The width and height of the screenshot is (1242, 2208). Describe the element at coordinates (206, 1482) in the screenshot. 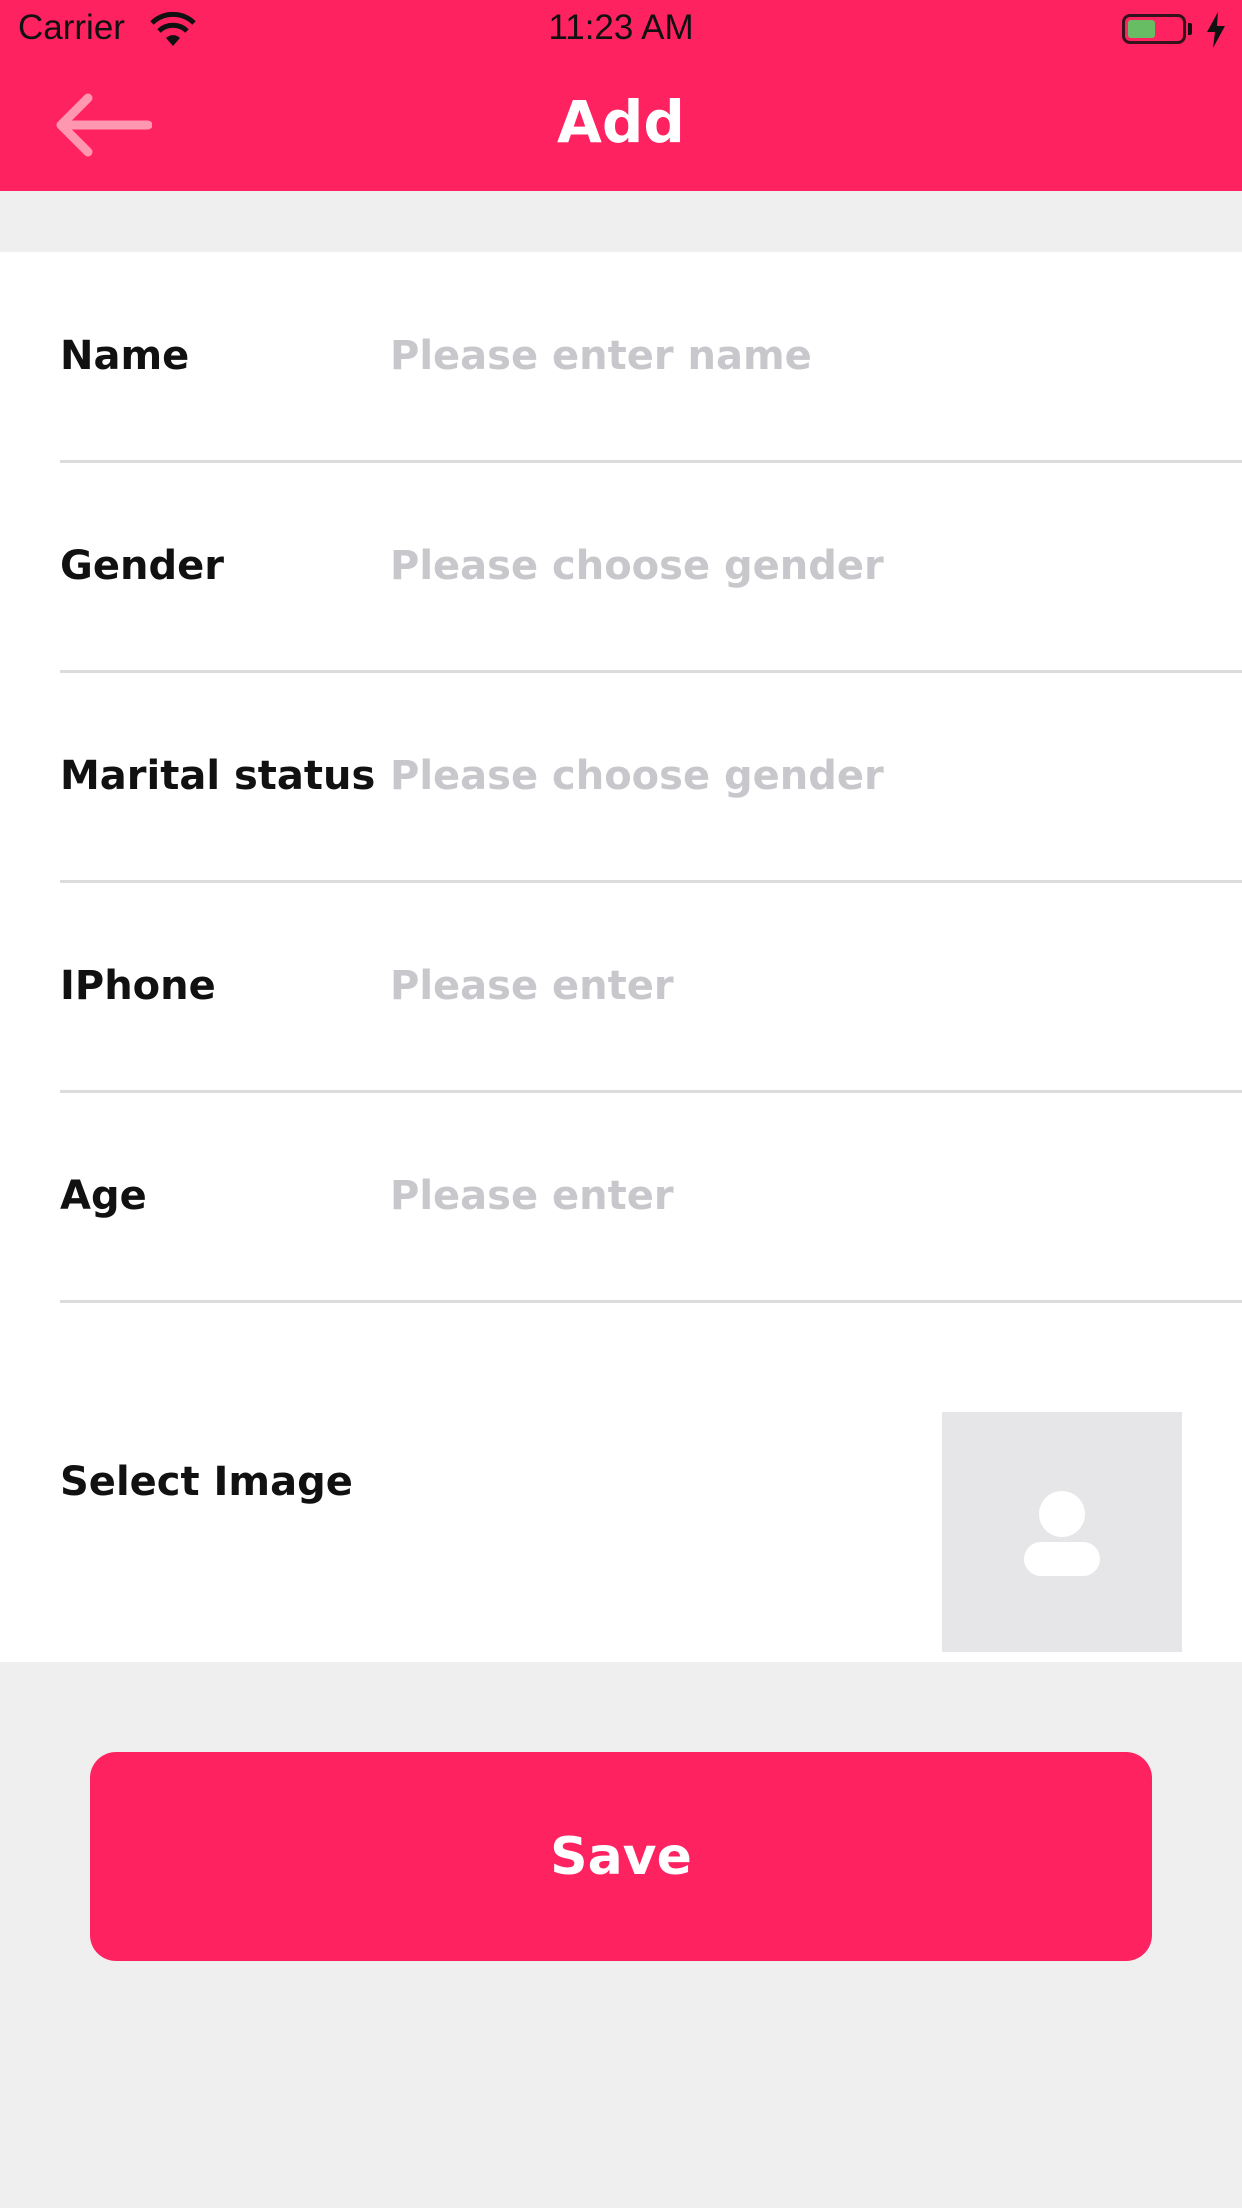

I see `select-image-label: Select Image` at that location.